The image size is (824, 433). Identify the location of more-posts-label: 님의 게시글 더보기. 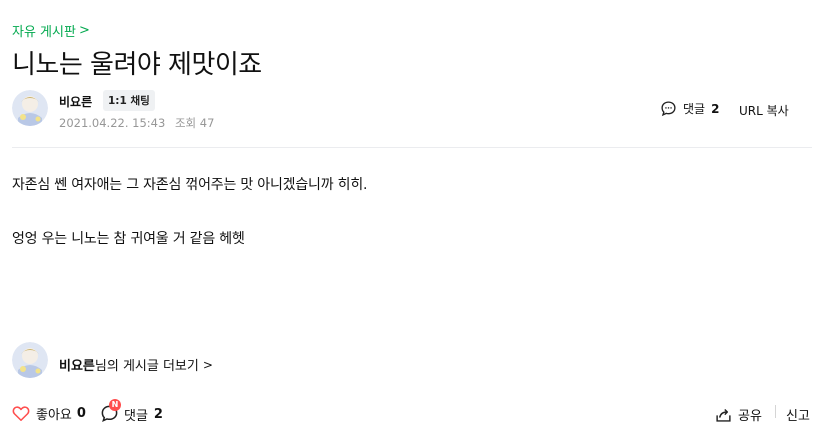
(146, 366).